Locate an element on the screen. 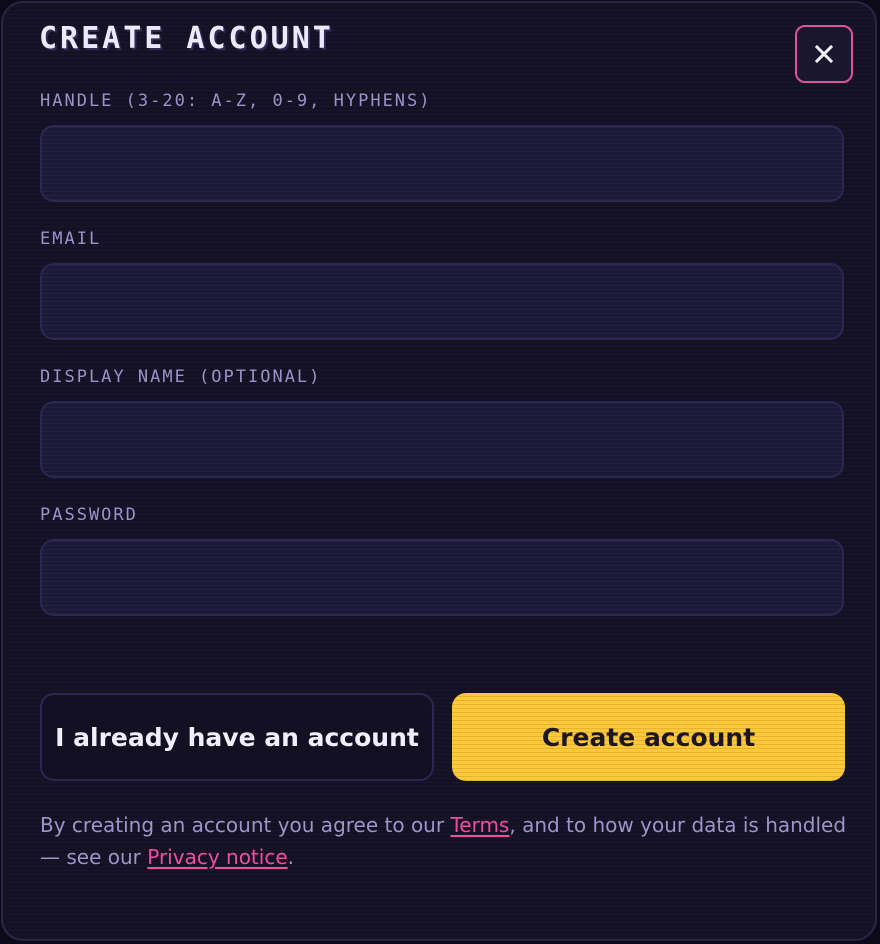 This screenshot has height=944, width=880. password-label: PASSWORD is located at coordinates (89, 515).